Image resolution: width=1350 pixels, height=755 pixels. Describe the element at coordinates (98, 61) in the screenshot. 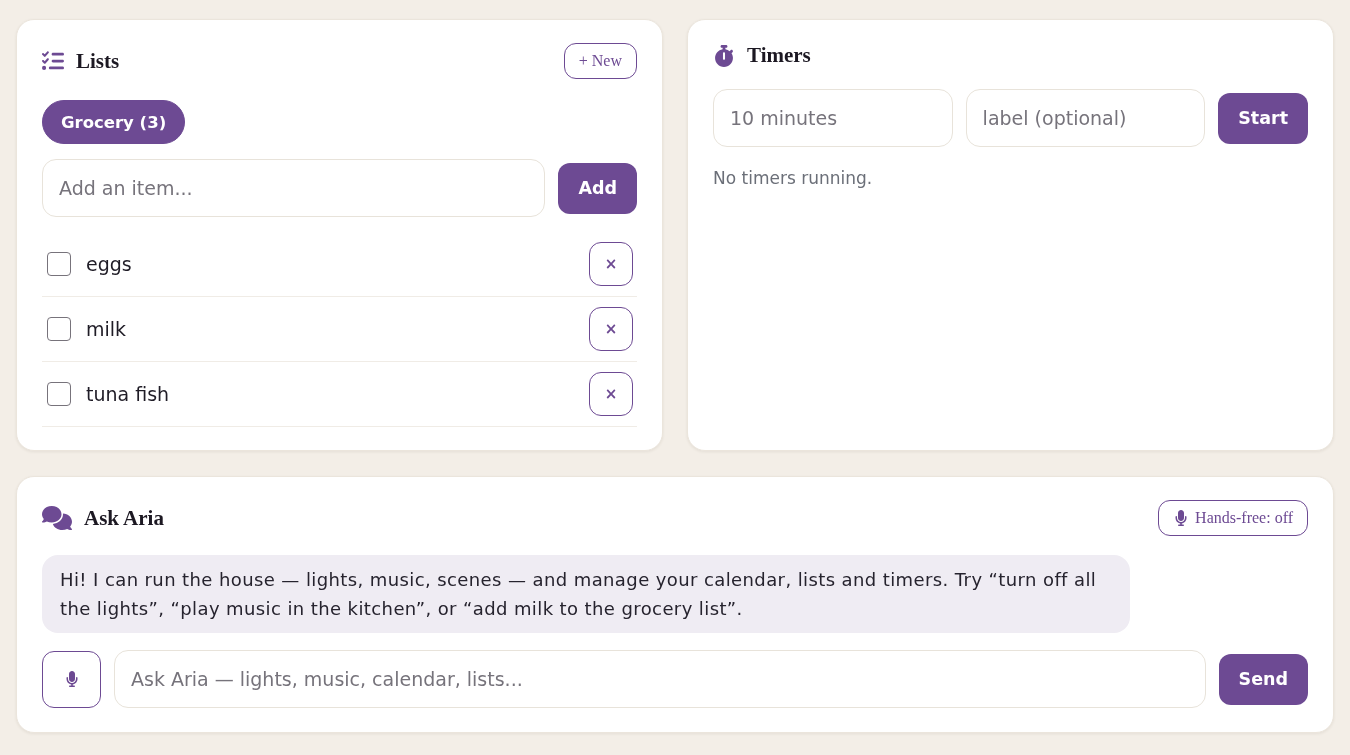

I see `card-title: Lists` at that location.